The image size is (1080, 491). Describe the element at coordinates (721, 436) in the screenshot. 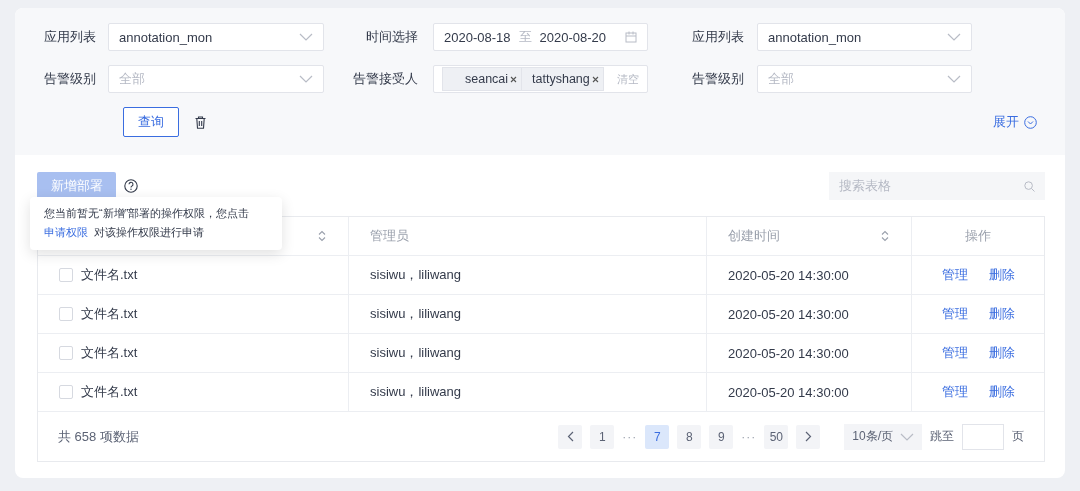

I see `page-button: 9` at that location.